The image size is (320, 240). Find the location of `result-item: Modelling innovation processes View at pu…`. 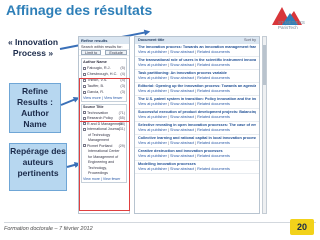

result-item: Modelling innovation processes View at pu… is located at coordinates (197, 167).